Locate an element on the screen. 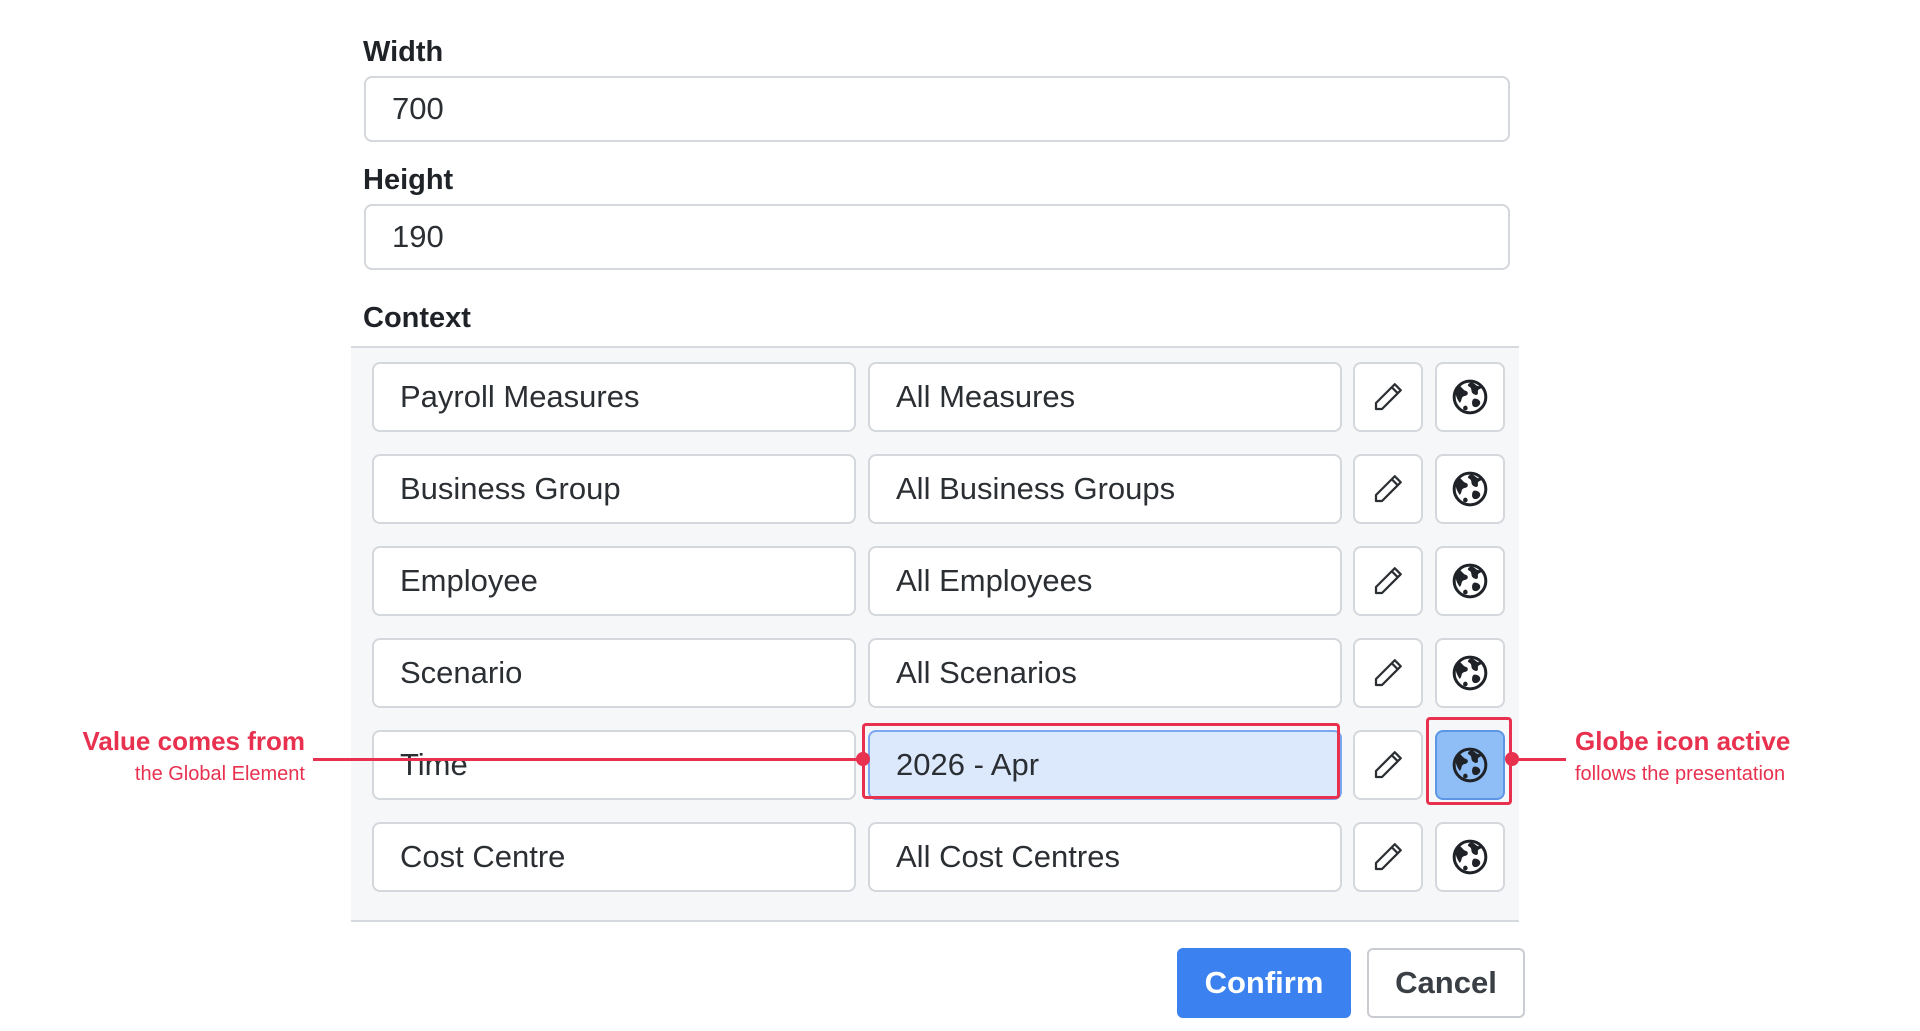 This screenshot has width=1920, height=1031. context-row: Scenario All Scenarios is located at coordinates (935, 674).